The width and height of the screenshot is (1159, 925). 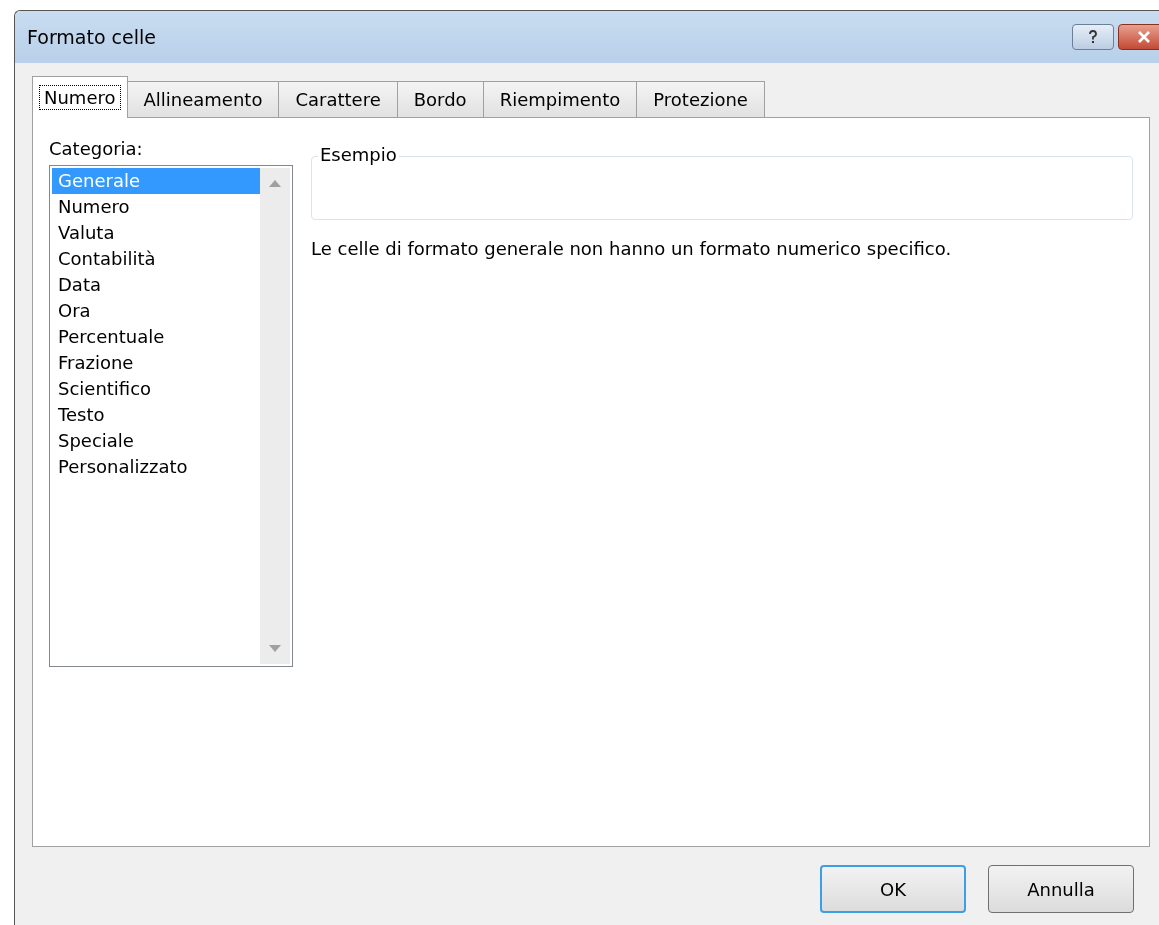 What do you see at coordinates (156, 233) in the screenshot?
I see `list-item: Valuta` at bounding box center [156, 233].